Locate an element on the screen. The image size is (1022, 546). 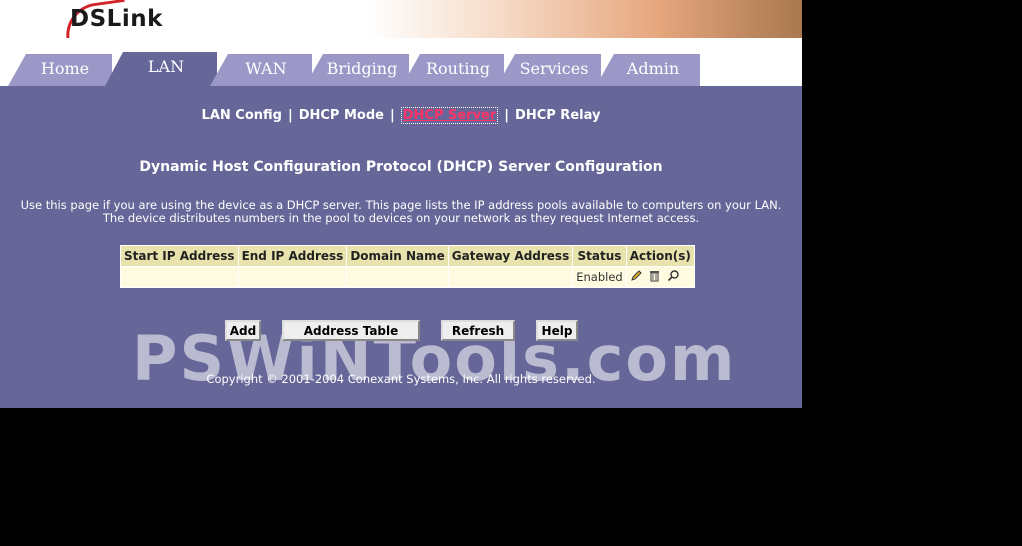
add-button: Add is located at coordinates (243, 330).